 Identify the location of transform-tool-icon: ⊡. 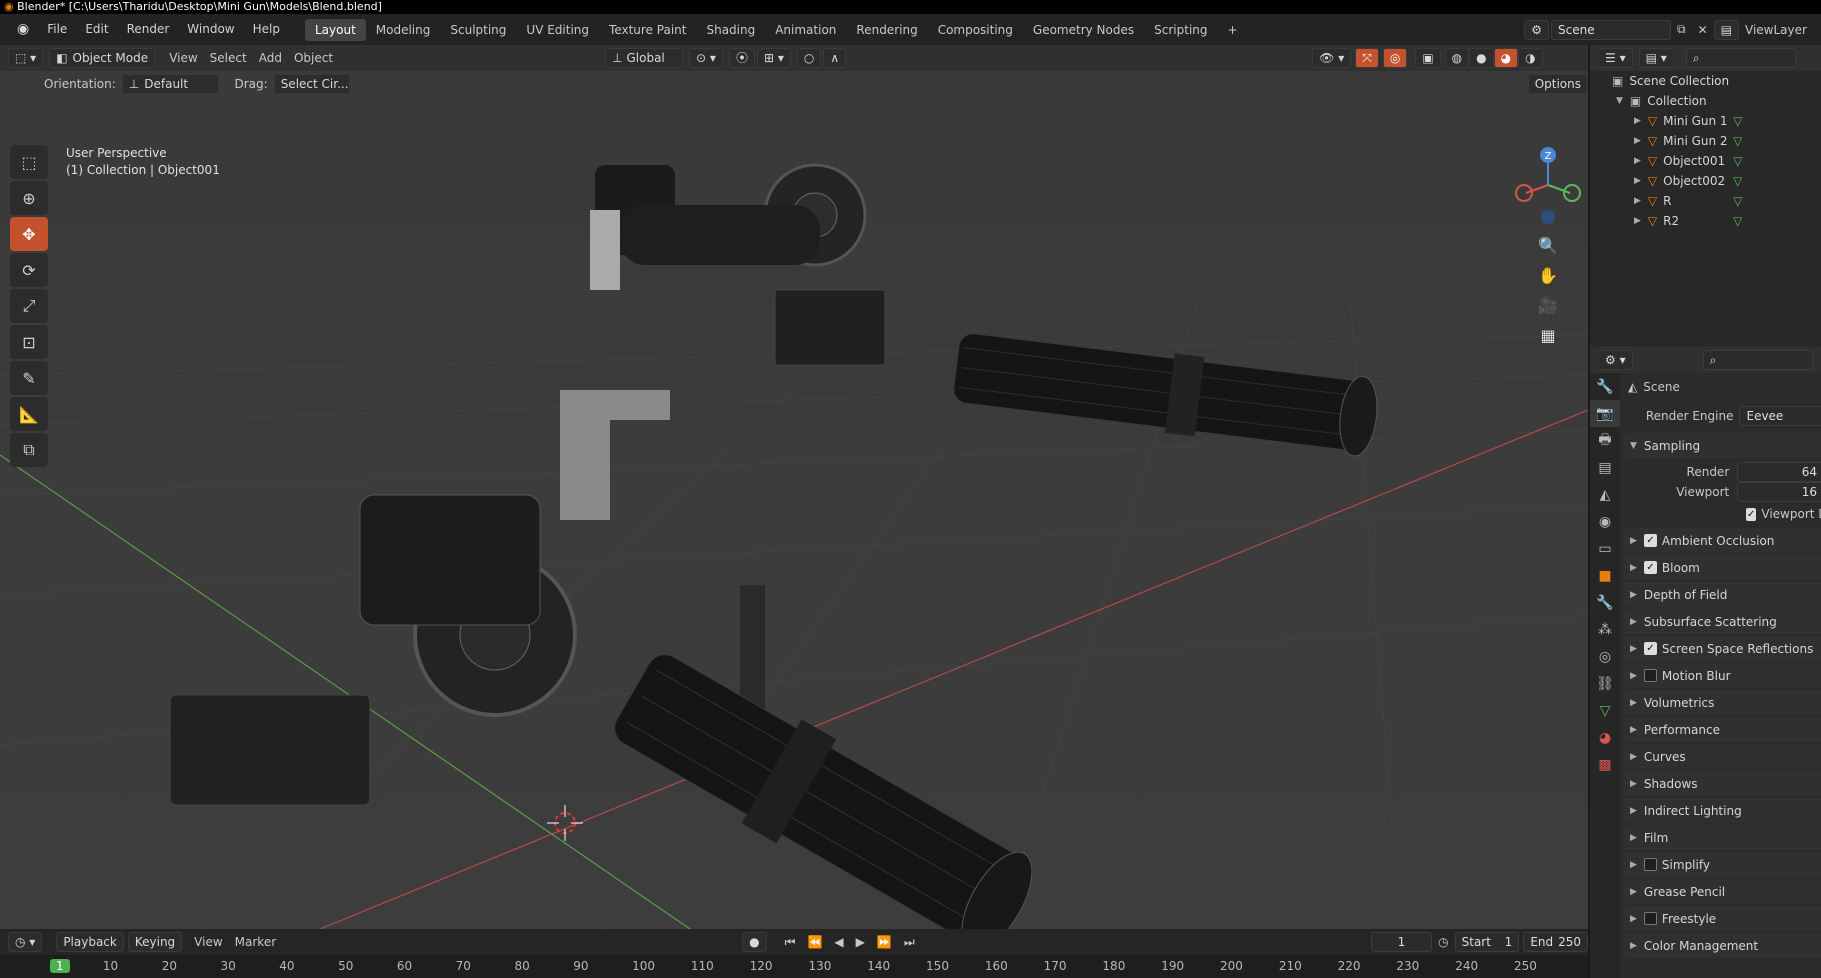
(29, 342).